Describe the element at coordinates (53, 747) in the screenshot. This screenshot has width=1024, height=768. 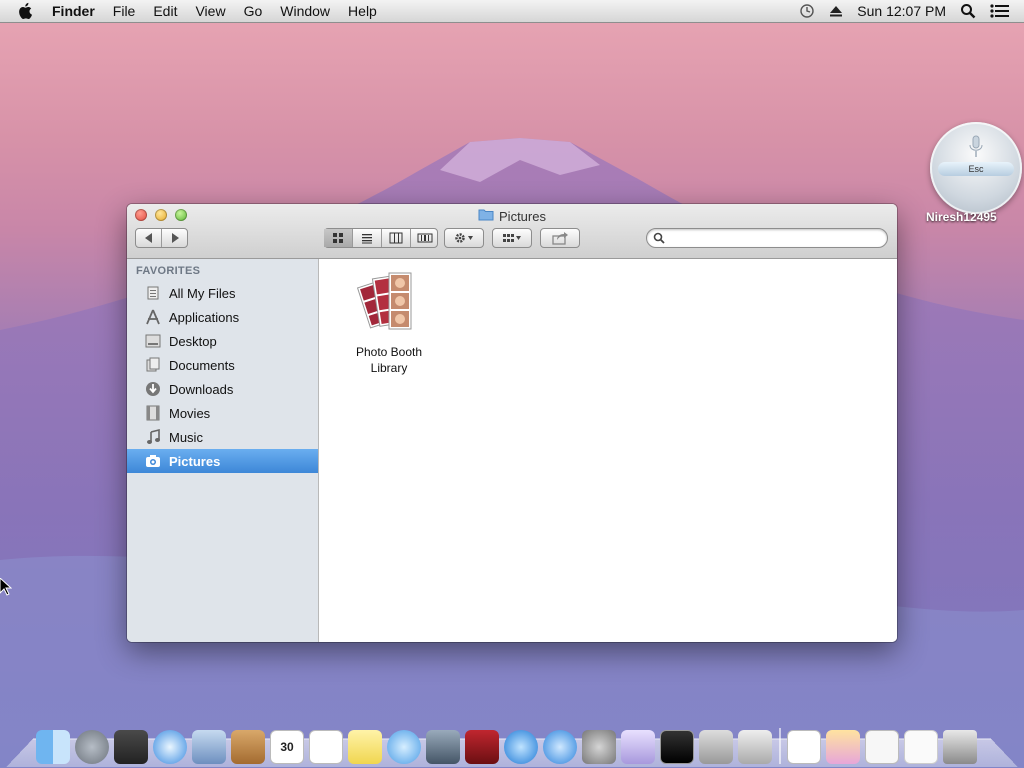
I see `finder-dock-icon` at that location.